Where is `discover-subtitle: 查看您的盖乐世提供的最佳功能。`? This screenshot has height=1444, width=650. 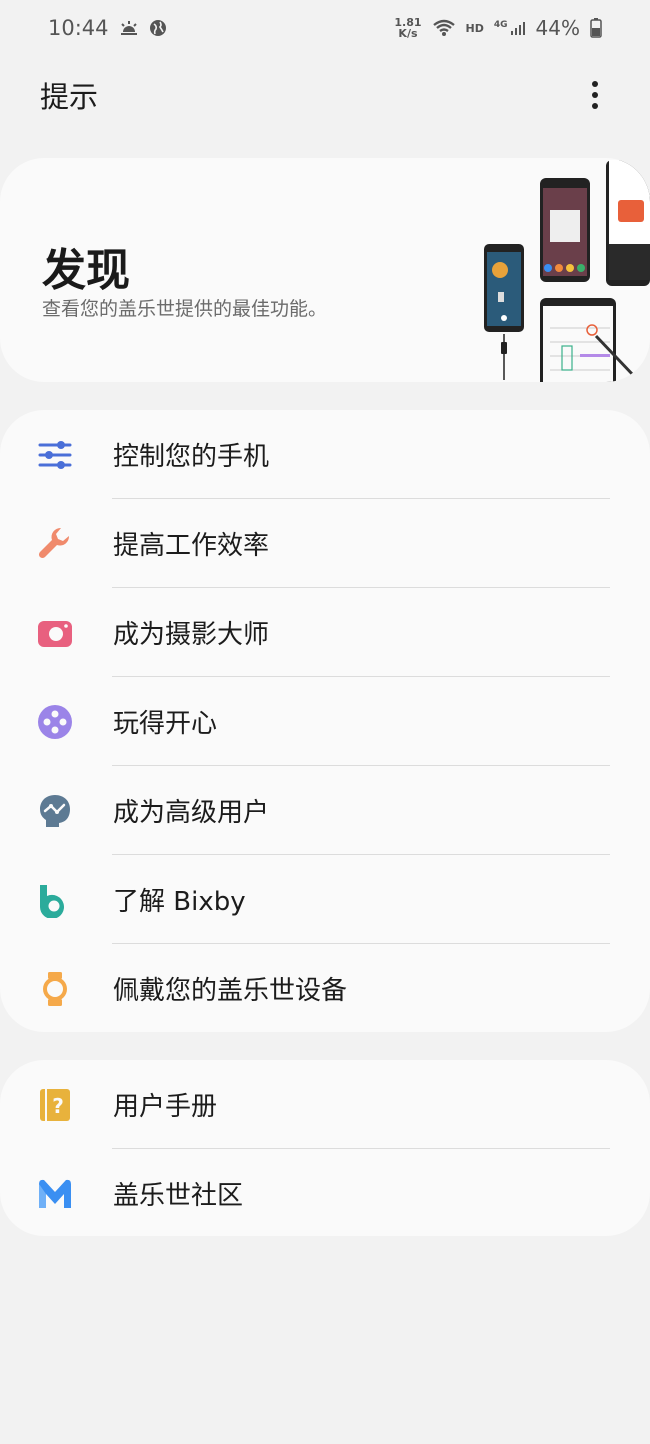 discover-subtitle: 查看您的盖乐世提供的最佳功能。 is located at coordinates (185, 309).